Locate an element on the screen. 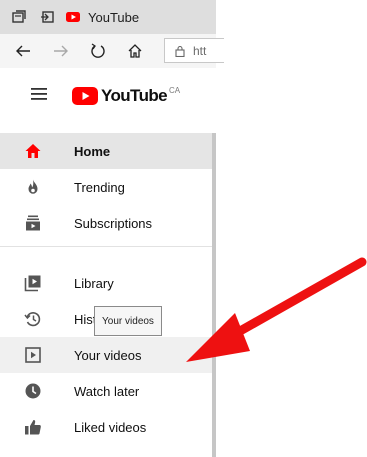  sidebar-item-label: Home is located at coordinates (92, 151).